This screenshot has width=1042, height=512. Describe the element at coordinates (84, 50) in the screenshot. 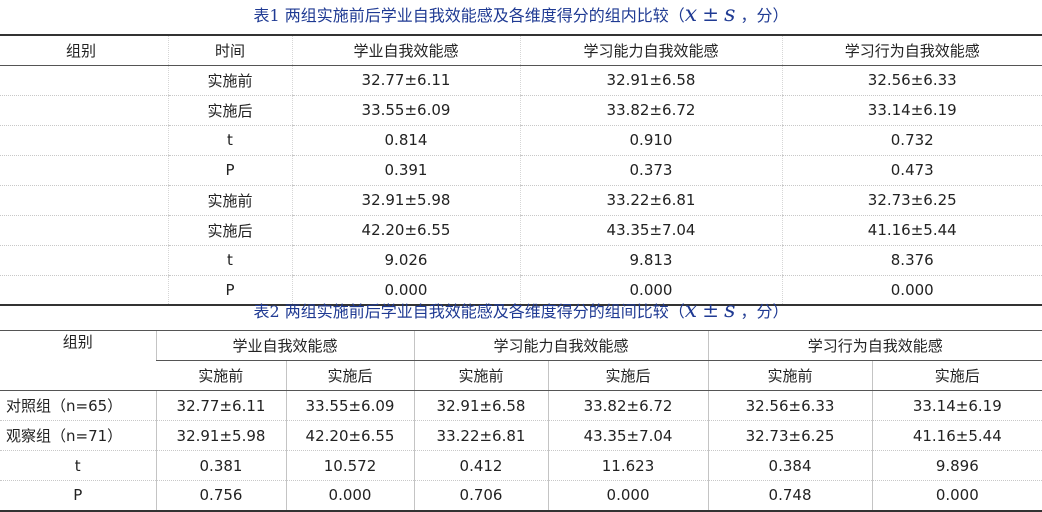

I see `table1-header-group: 组别` at that location.